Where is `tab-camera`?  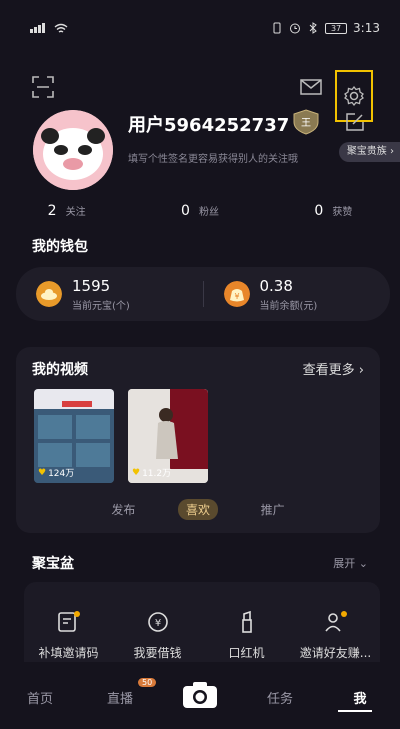
tab-camera is located at coordinates (200, 697).